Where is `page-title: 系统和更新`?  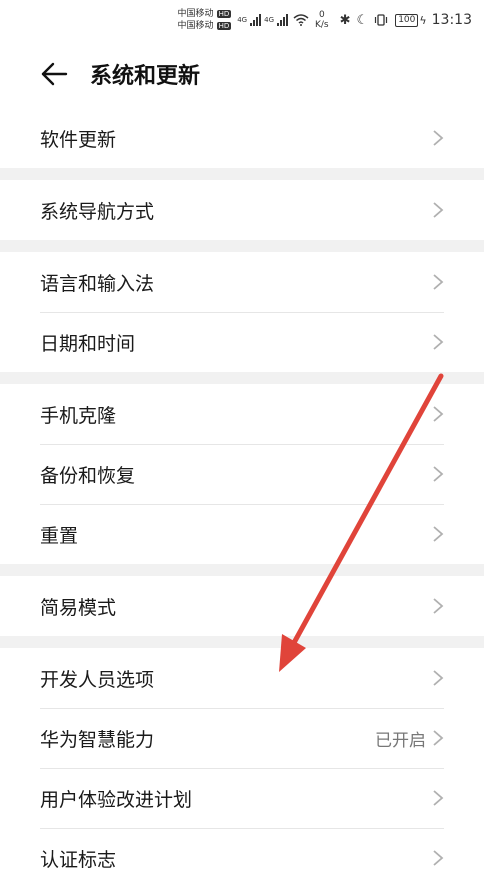
page-title: 系统和更新 is located at coordinates (145, 76).